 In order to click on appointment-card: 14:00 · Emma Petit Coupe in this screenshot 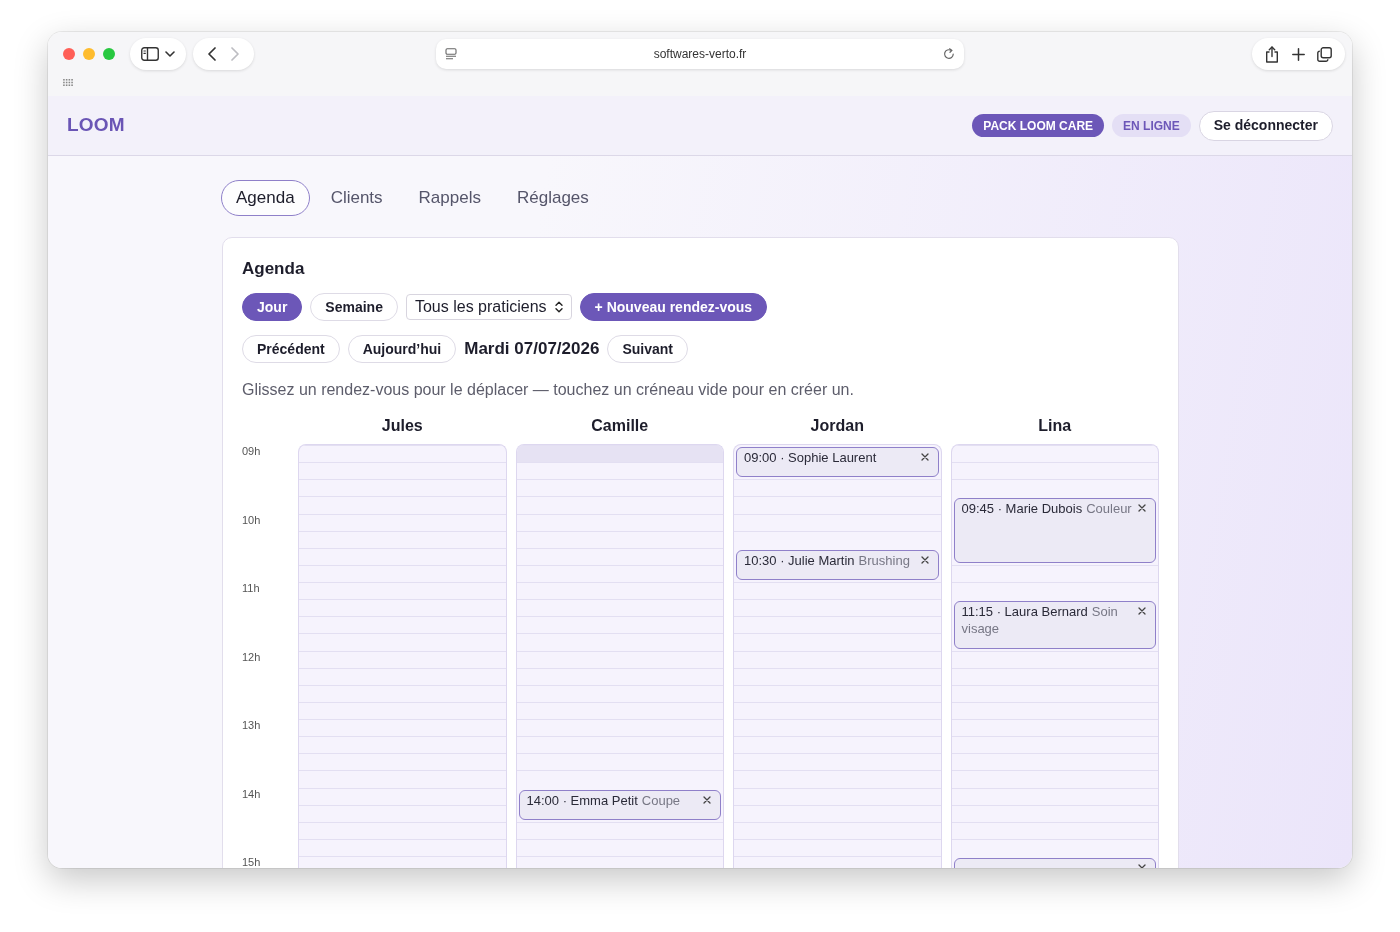, I will do `click(619, 804)`.